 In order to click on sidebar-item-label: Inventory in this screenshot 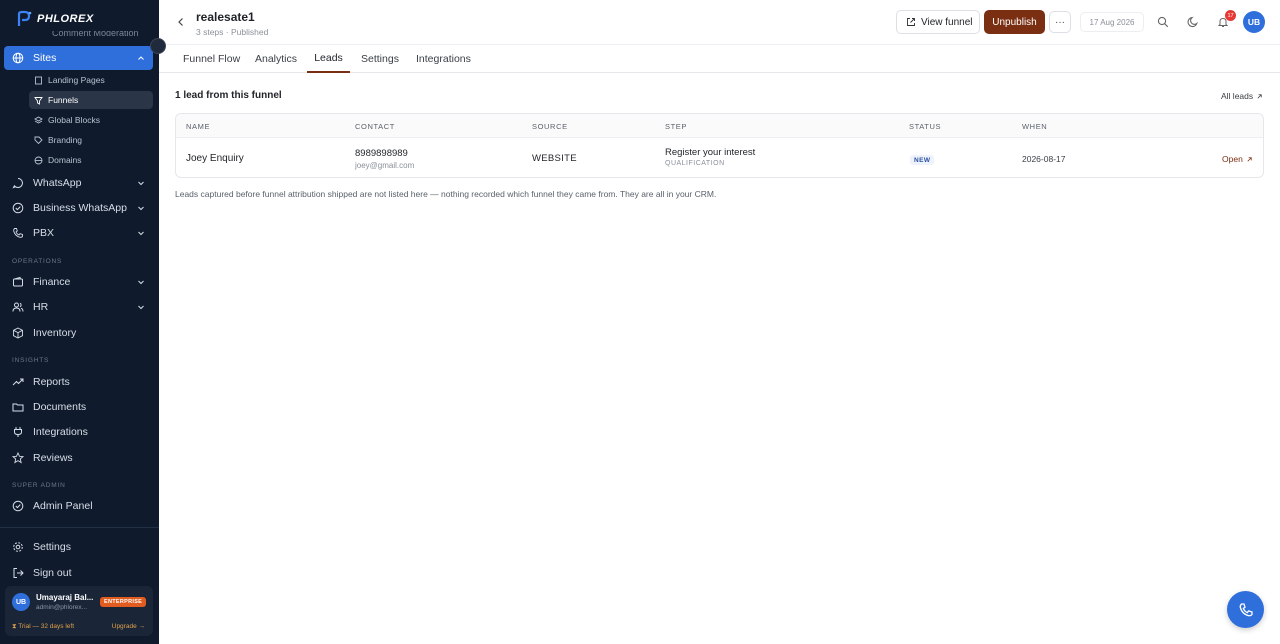, I will do `click(55, 333)`.